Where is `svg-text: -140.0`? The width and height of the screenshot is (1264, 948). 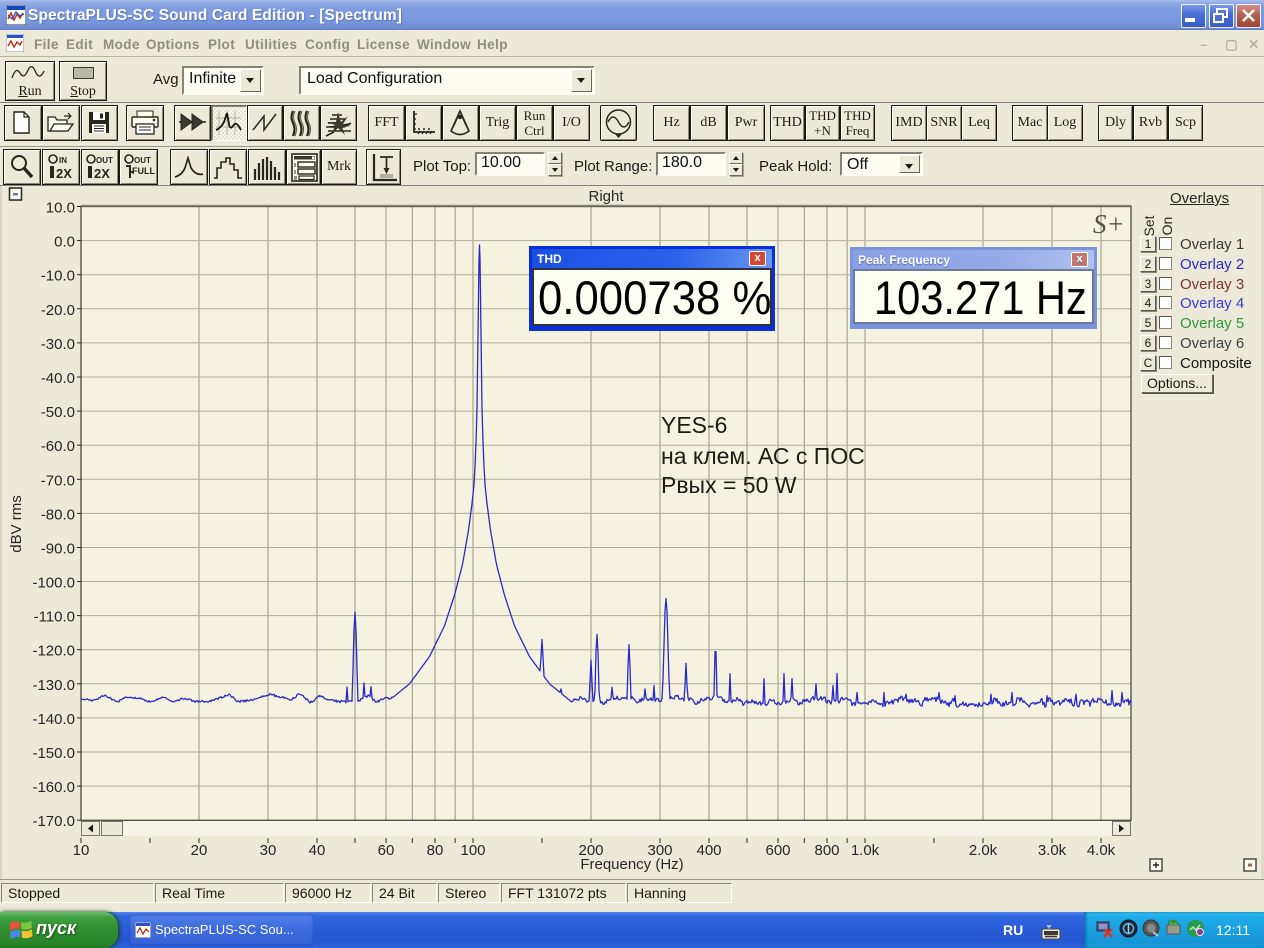
svg-text: -140.0 is located at coordinates (53, 719).